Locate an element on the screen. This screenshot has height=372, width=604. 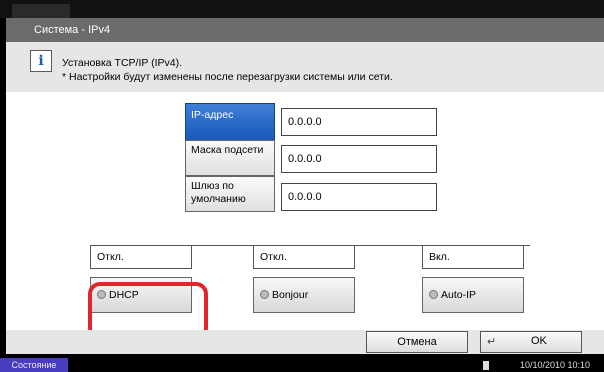
status-bar is located at coordinates (302, 363).